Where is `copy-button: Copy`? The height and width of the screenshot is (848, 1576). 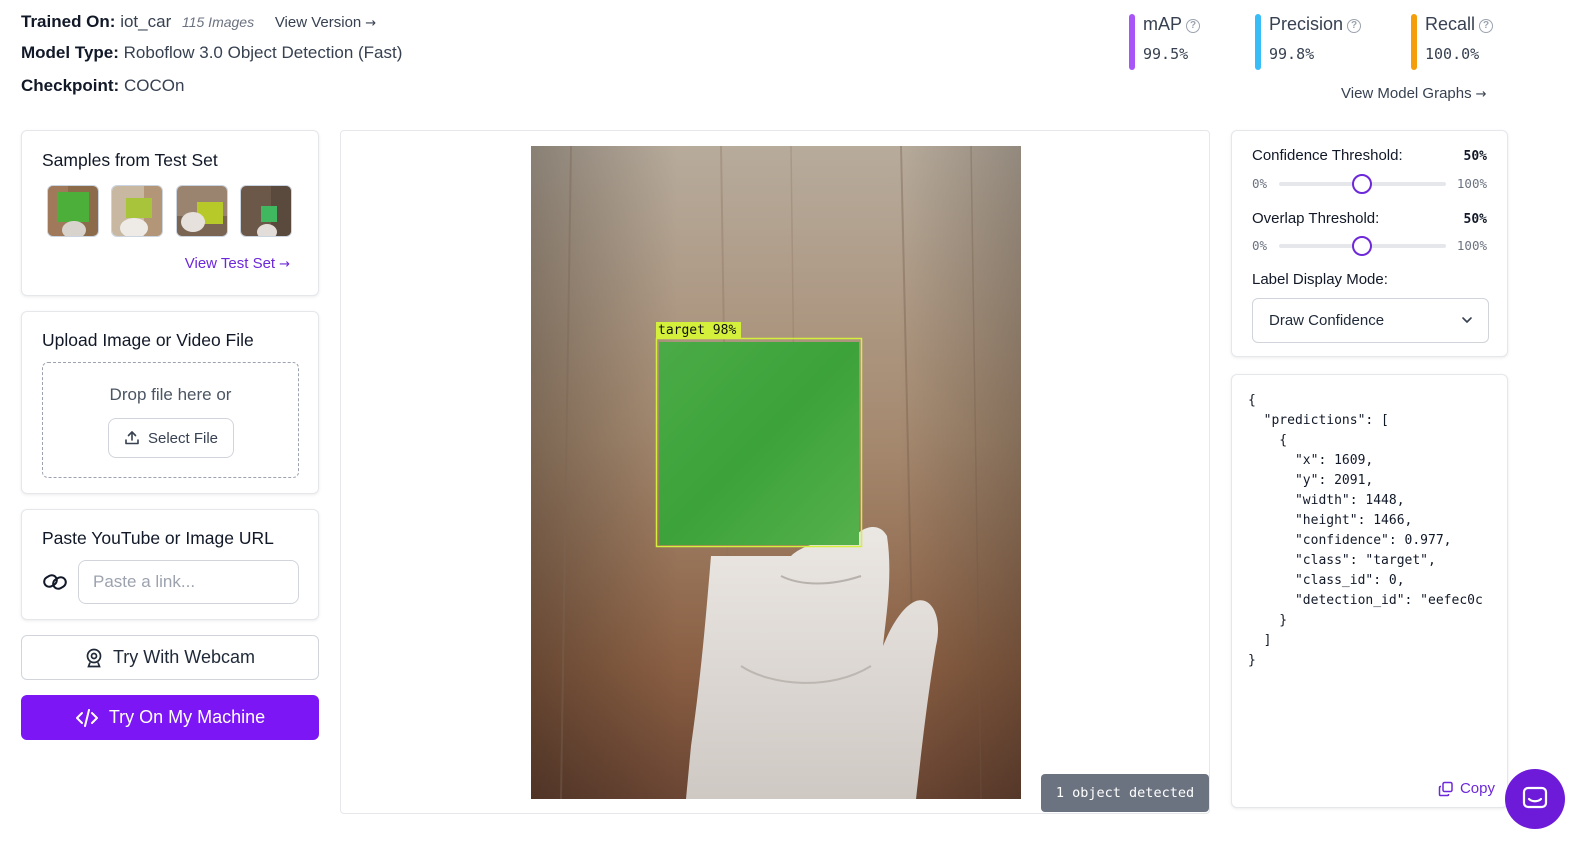
copy-button: Copy is located at coordinates (1464, 788).